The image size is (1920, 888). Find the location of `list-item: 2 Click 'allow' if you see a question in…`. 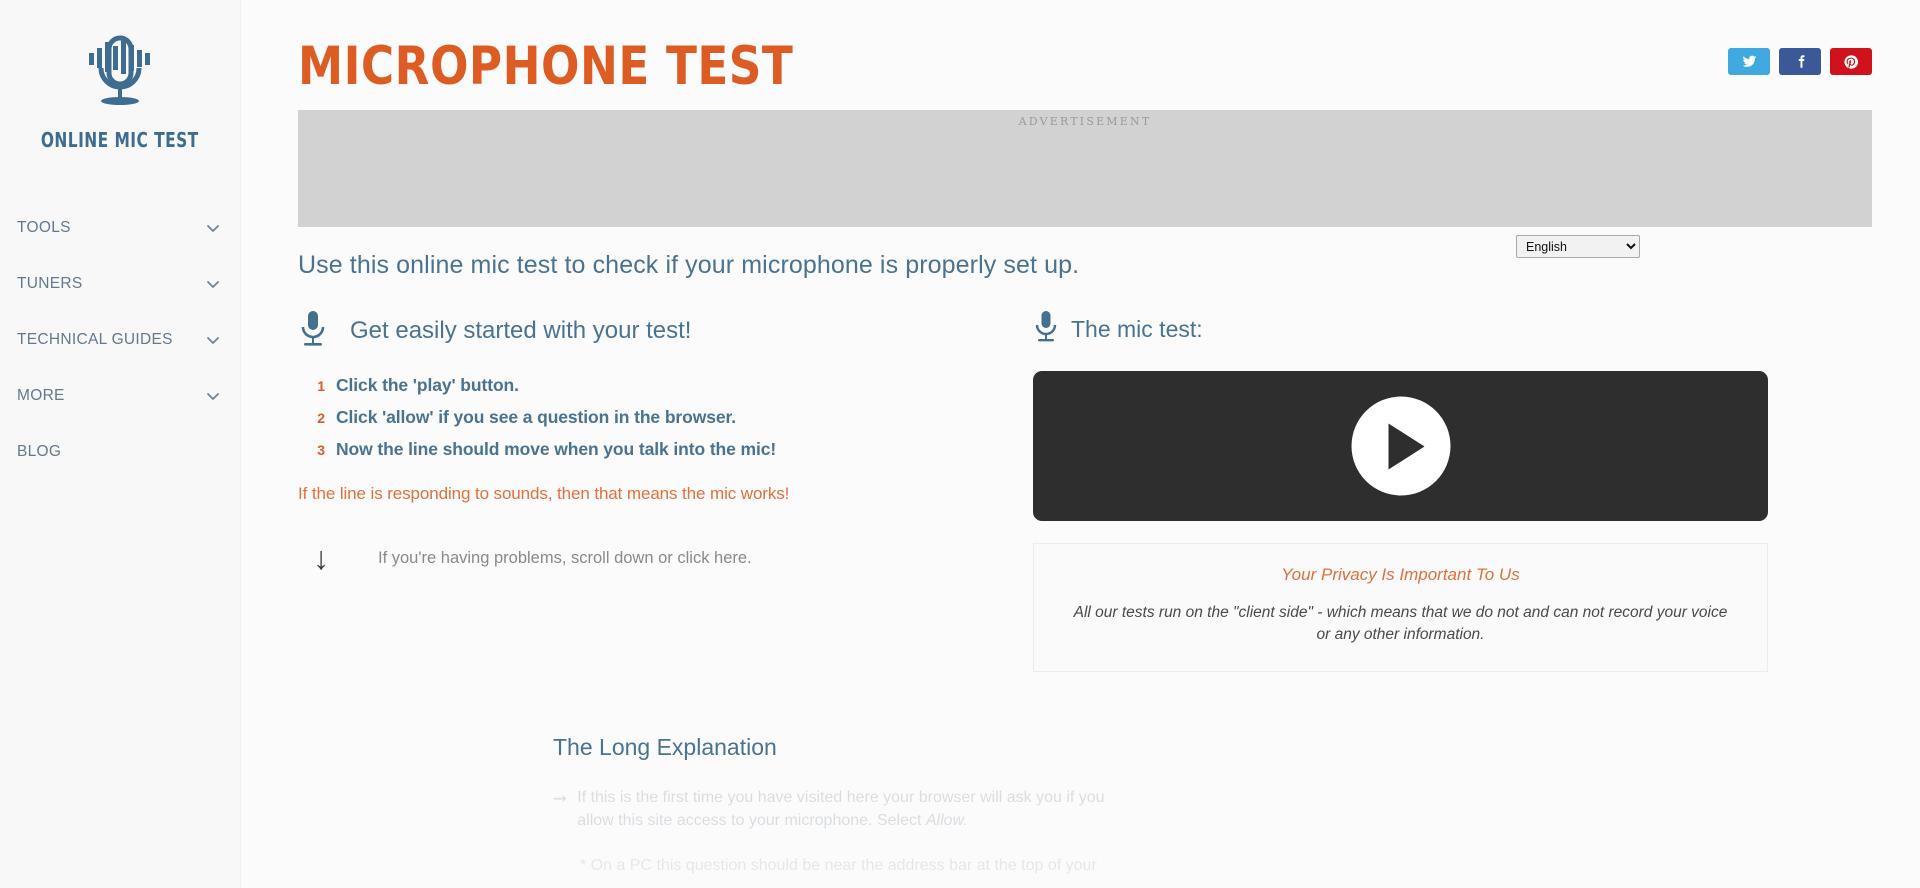

list-item: 2 Click 'allow' if you see a question in… is located at coordinates (627, 417).